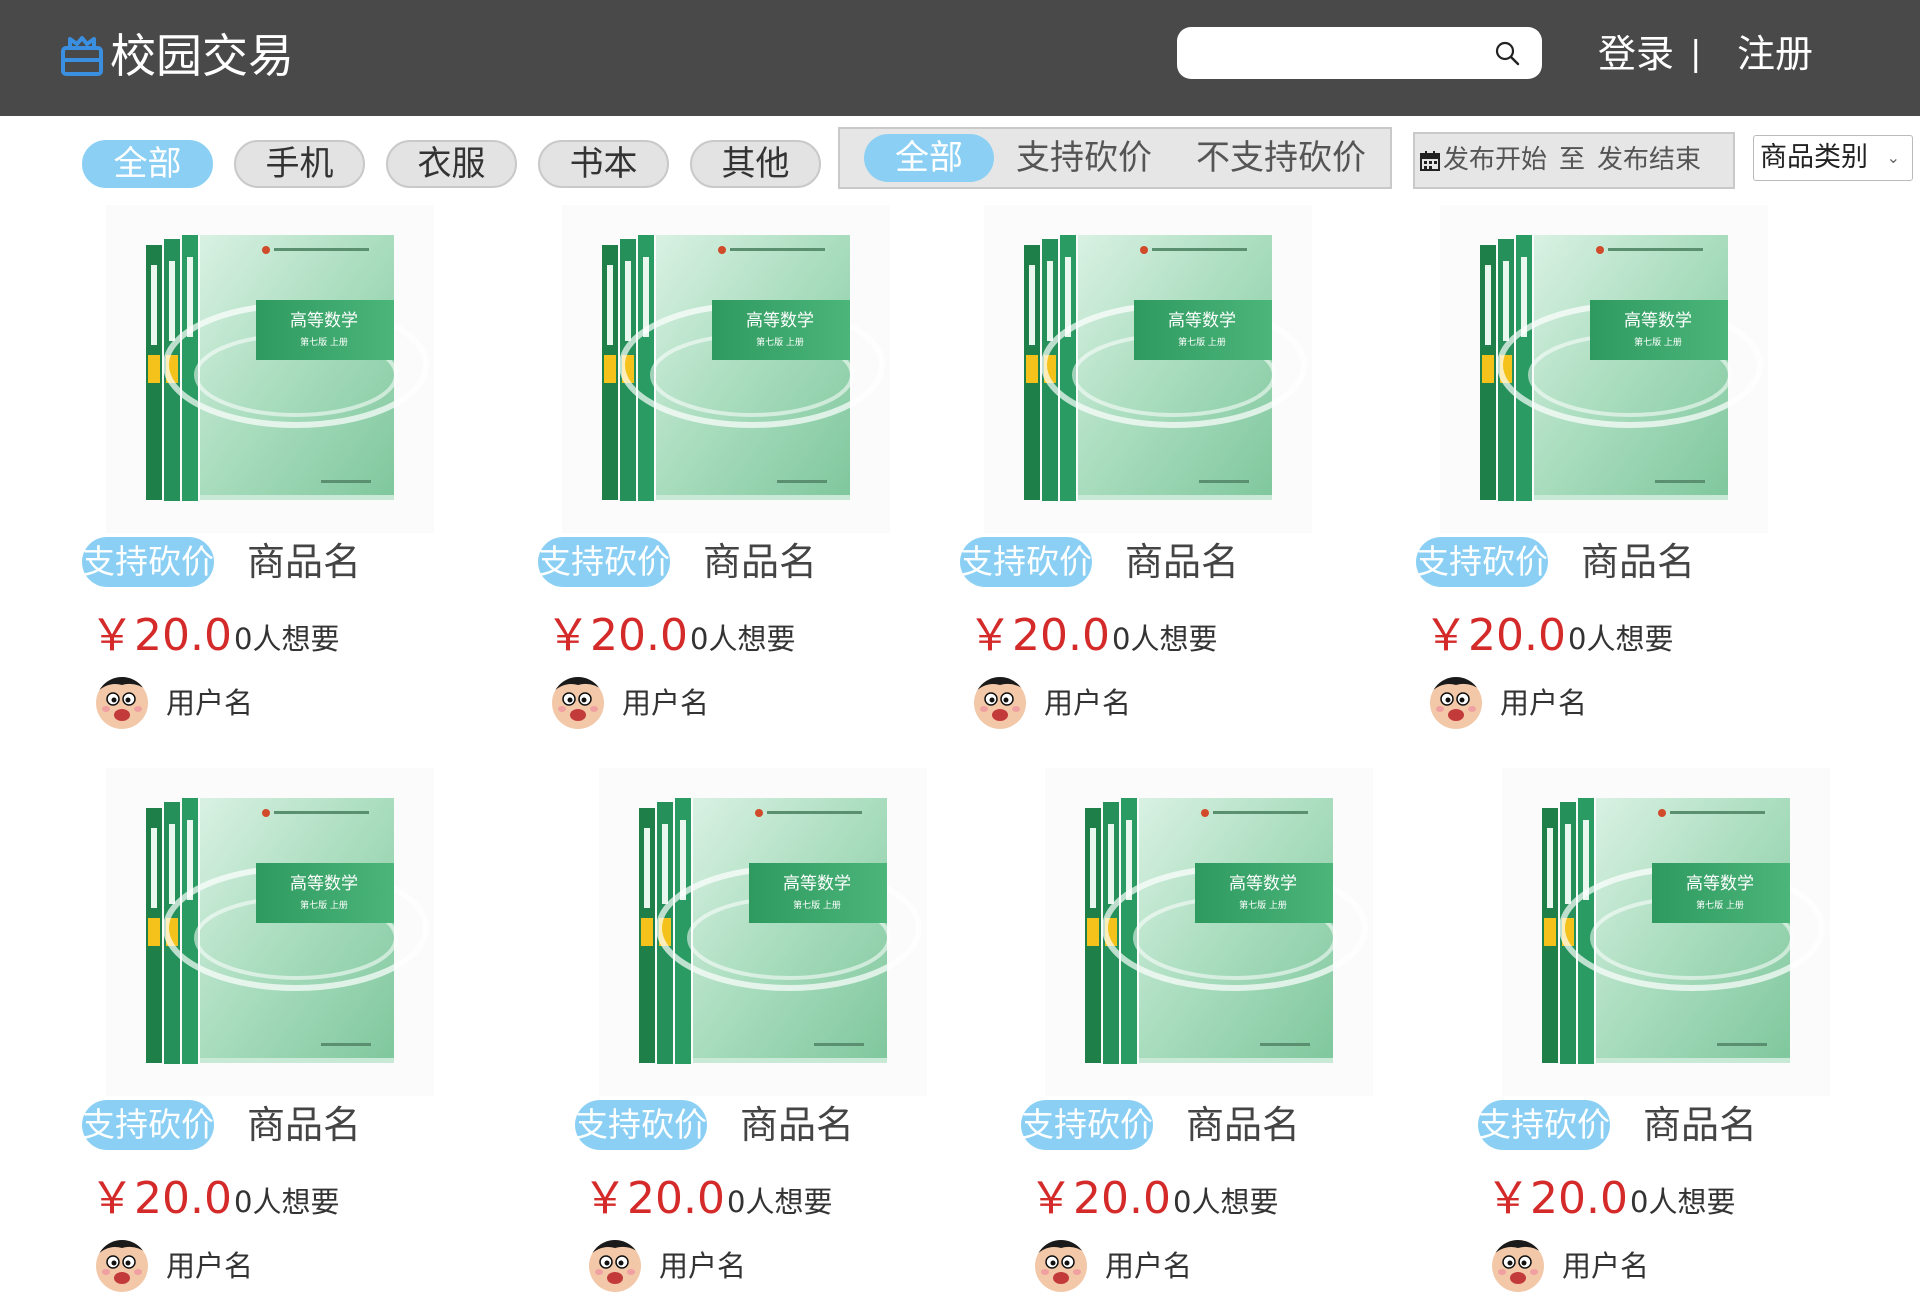  Describe the element at coordinates (1893, 157) in the screenshot. I see `chevron-down-icon: ⌄` at that location.